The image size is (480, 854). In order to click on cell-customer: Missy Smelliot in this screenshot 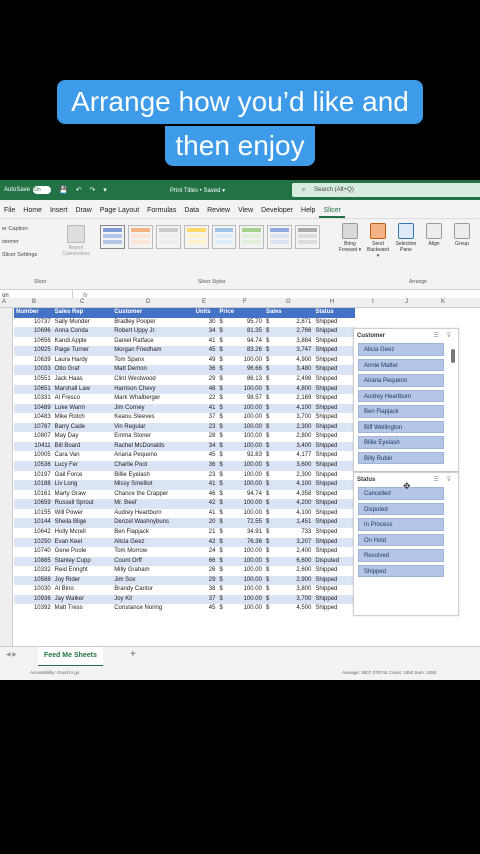, I will do `click(153, 485)`.